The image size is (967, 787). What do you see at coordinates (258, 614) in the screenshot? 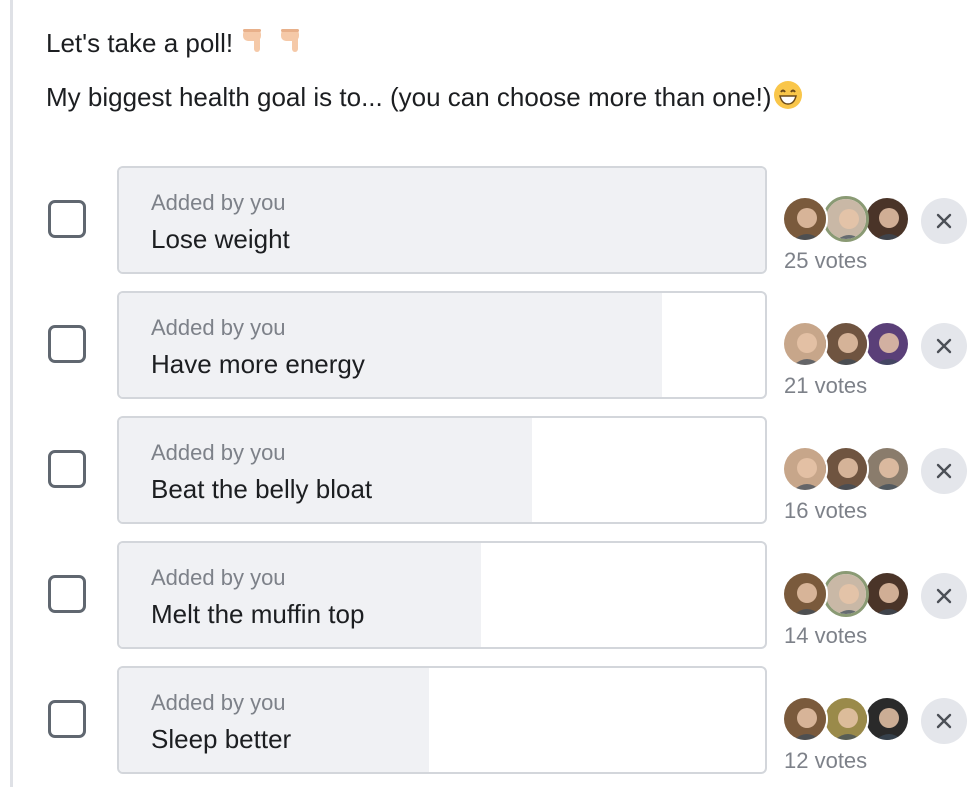
I see `poll-option-label: Melt the muffin top` at bounding box center [258, 614].